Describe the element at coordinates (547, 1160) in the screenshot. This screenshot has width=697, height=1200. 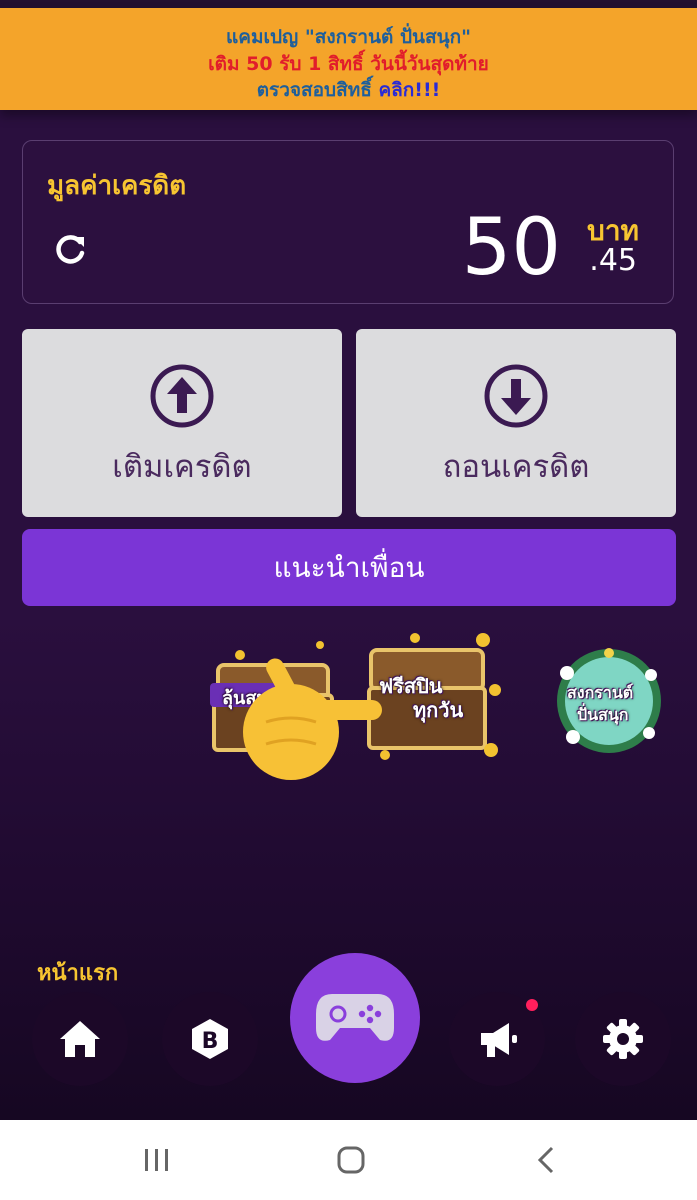
I see `back-icon` at that location.